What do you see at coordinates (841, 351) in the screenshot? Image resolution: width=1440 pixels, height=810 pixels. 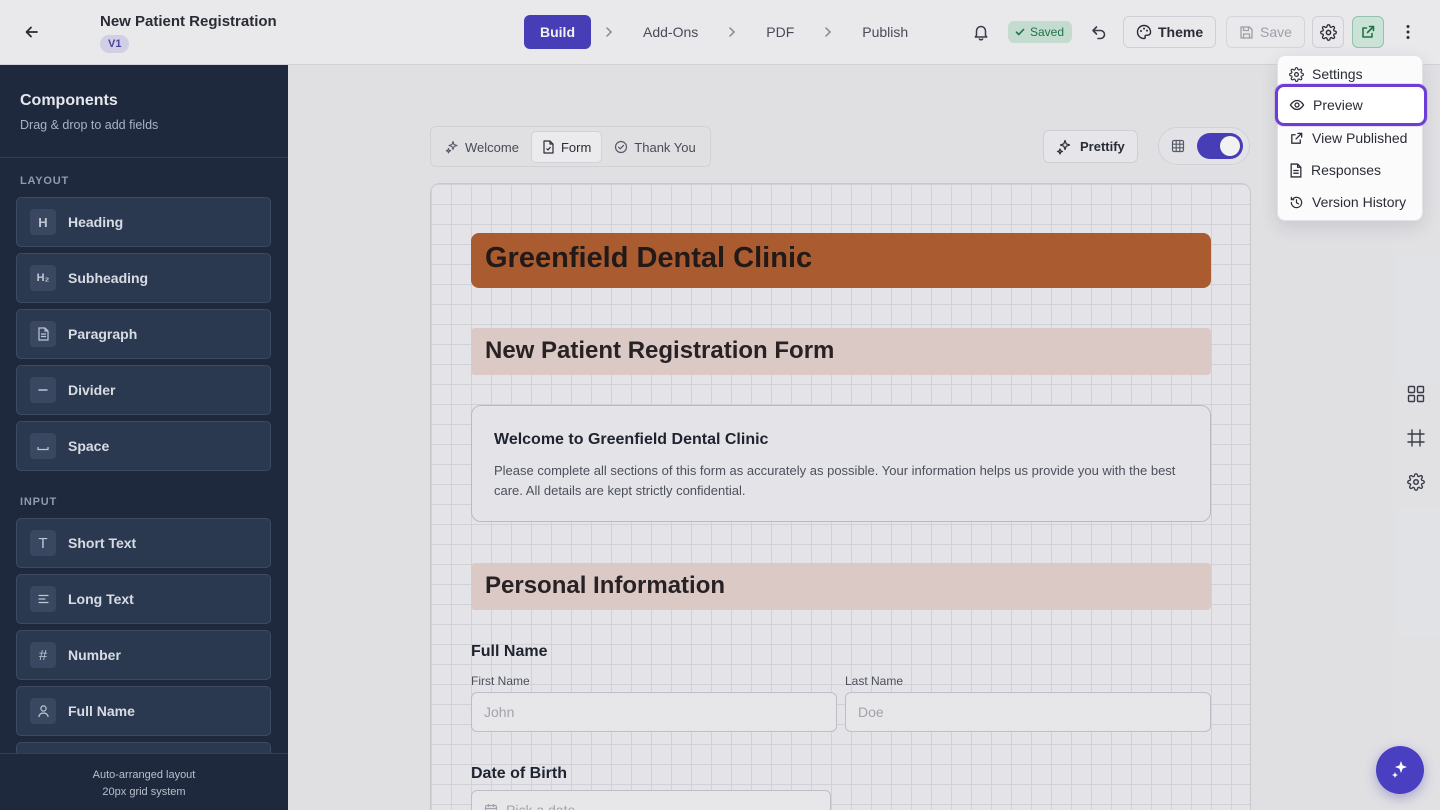 I see `form-subheading-block: New Patient Registration Form` at bounding box center [841, 351].